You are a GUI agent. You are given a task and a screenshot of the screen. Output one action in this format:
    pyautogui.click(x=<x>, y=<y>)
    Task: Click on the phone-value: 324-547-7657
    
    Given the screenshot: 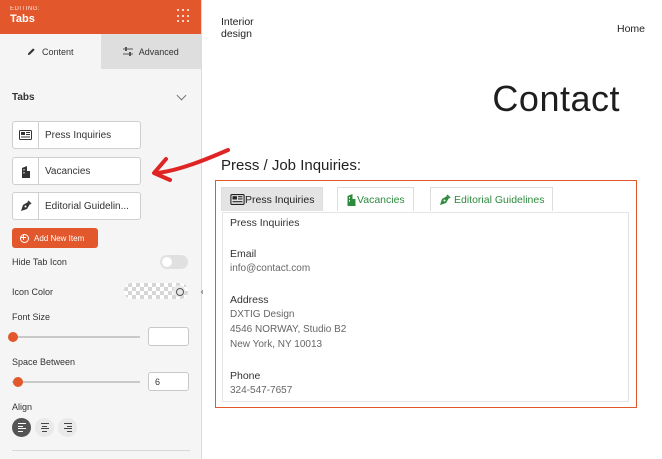 What is the action you would take?
    pyautogui.click(x=261, y=390)
    